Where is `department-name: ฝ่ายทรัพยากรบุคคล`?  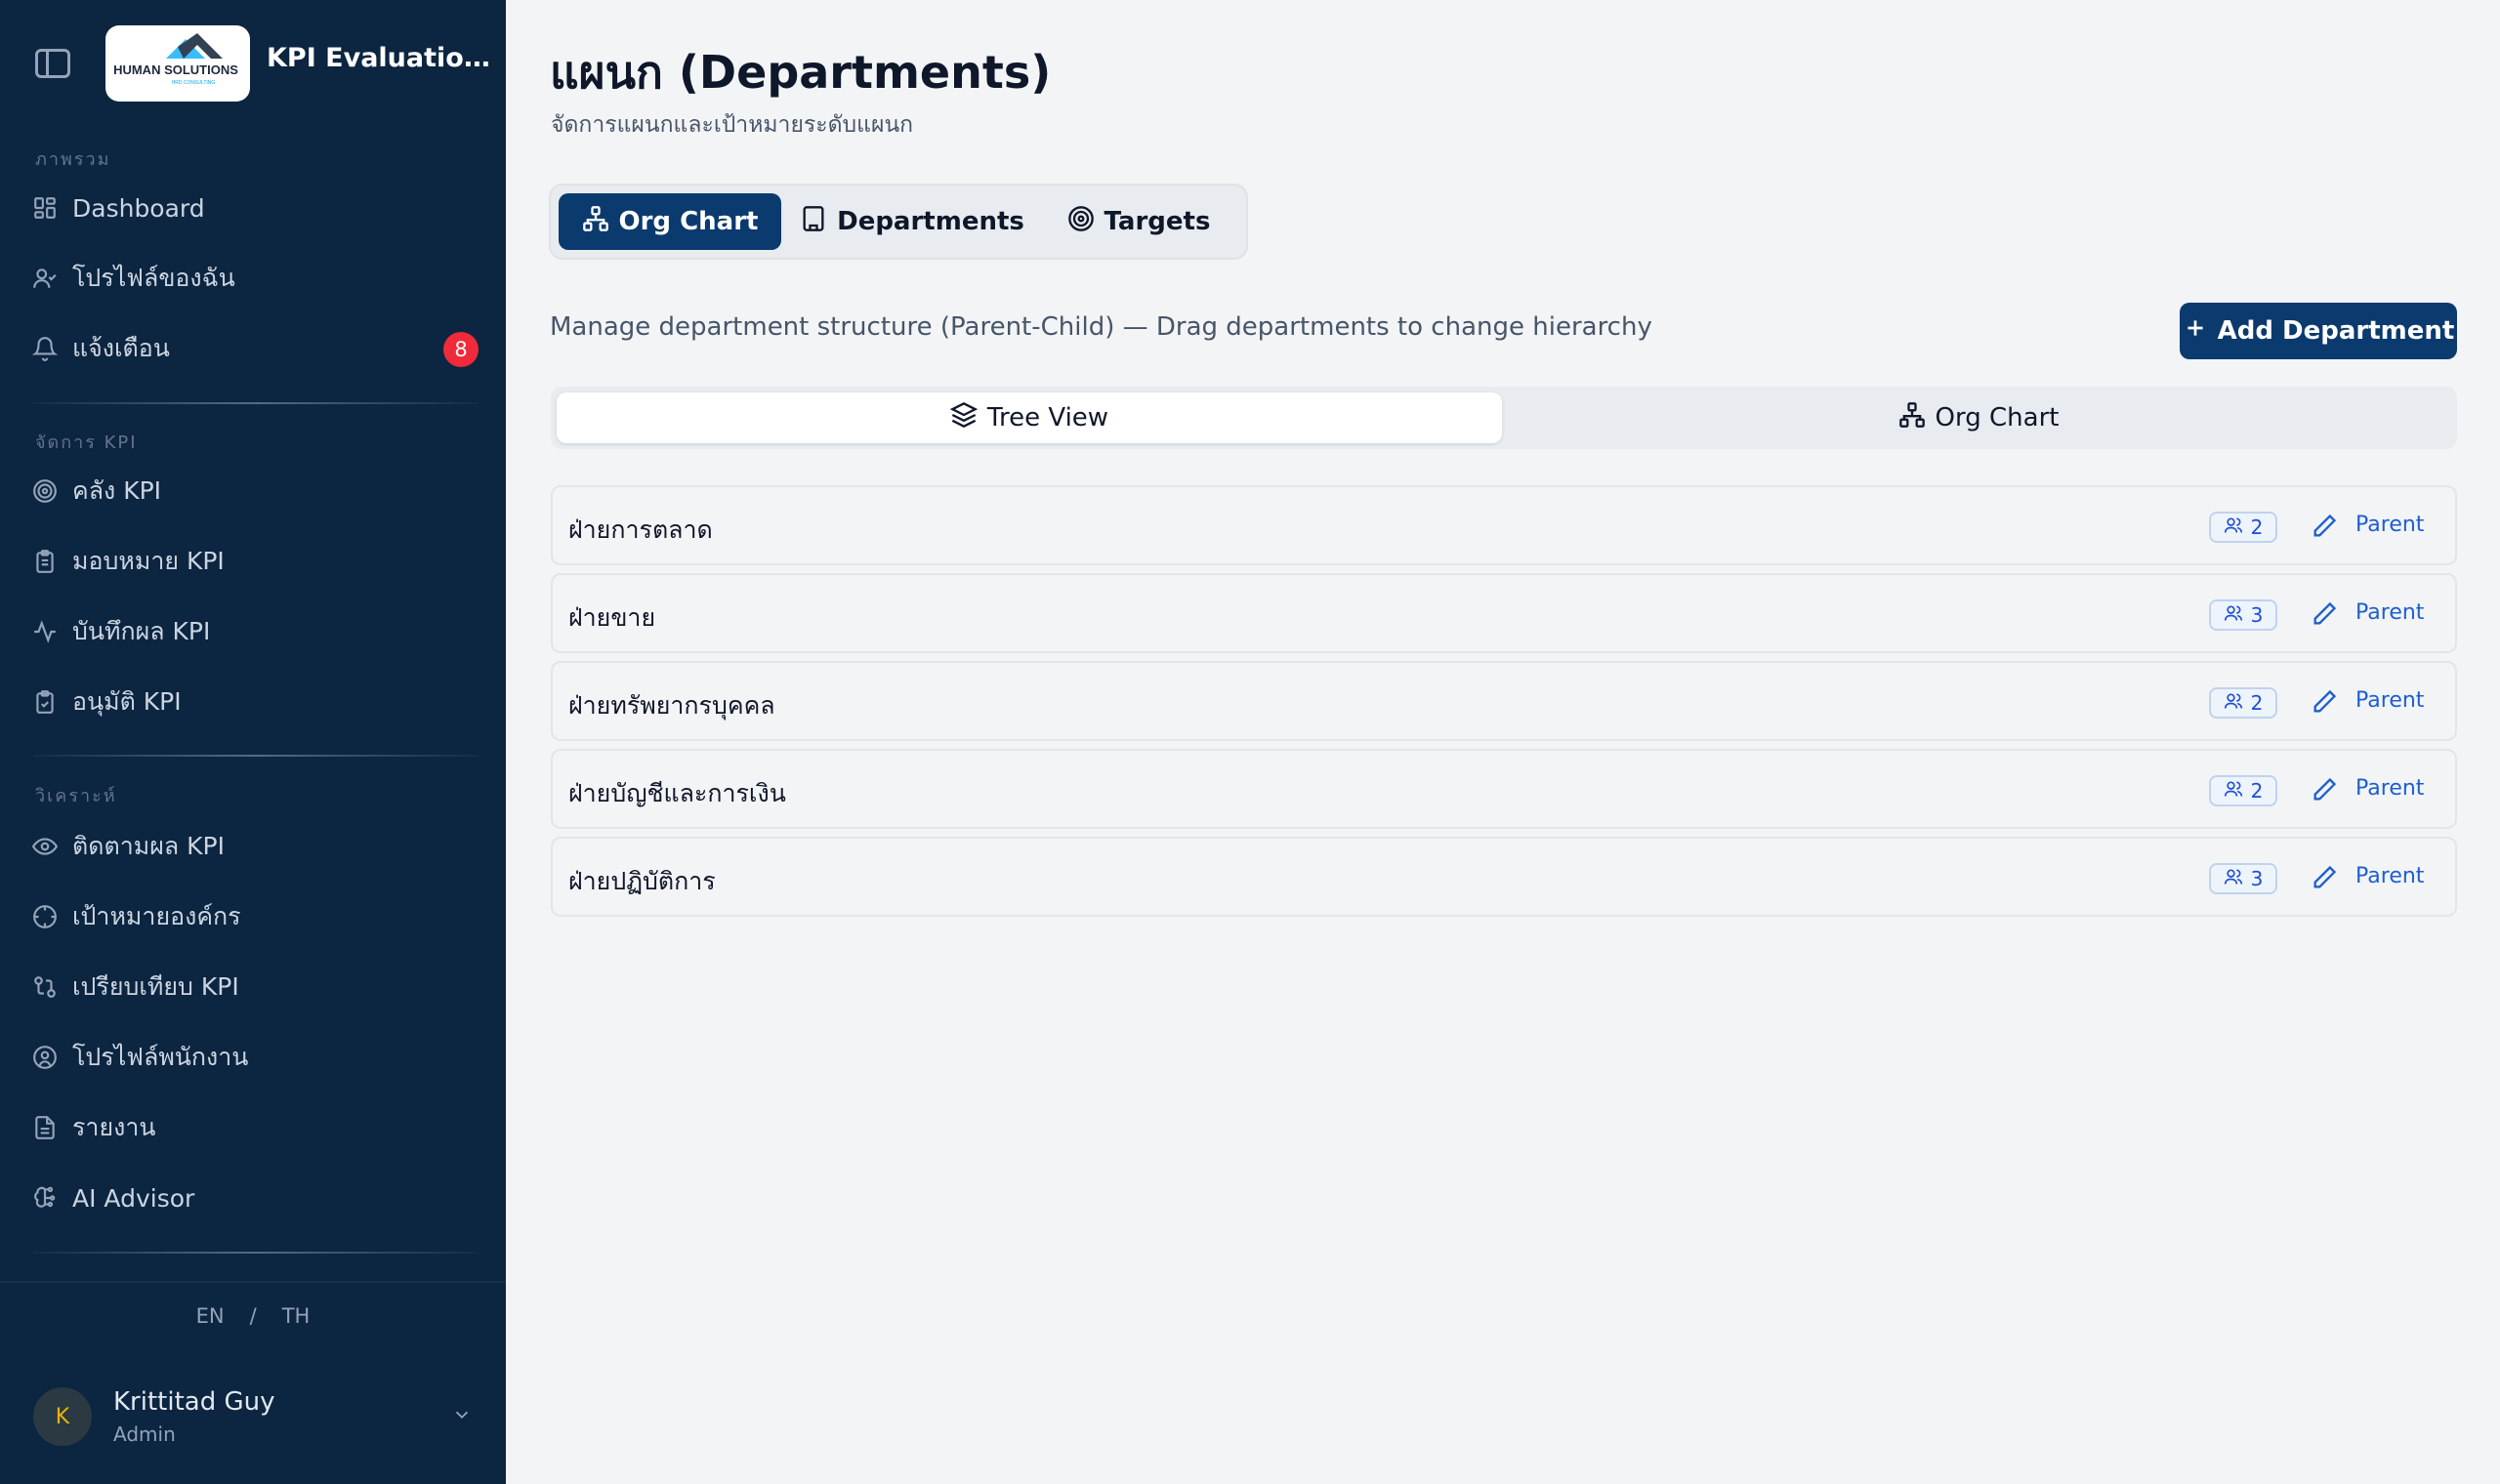
department-name: ฝ่ายทรัพยากรบุคคล is located at coordinates (671, 705).